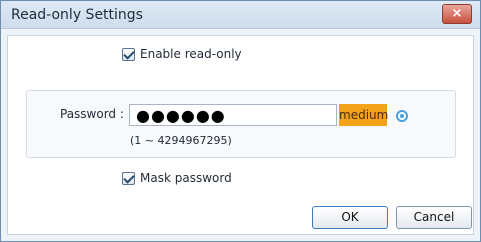 Image resolution: width=481 pixels, height=242 pixels. I want to click on mask-password-checkbox, so click(128, 178).